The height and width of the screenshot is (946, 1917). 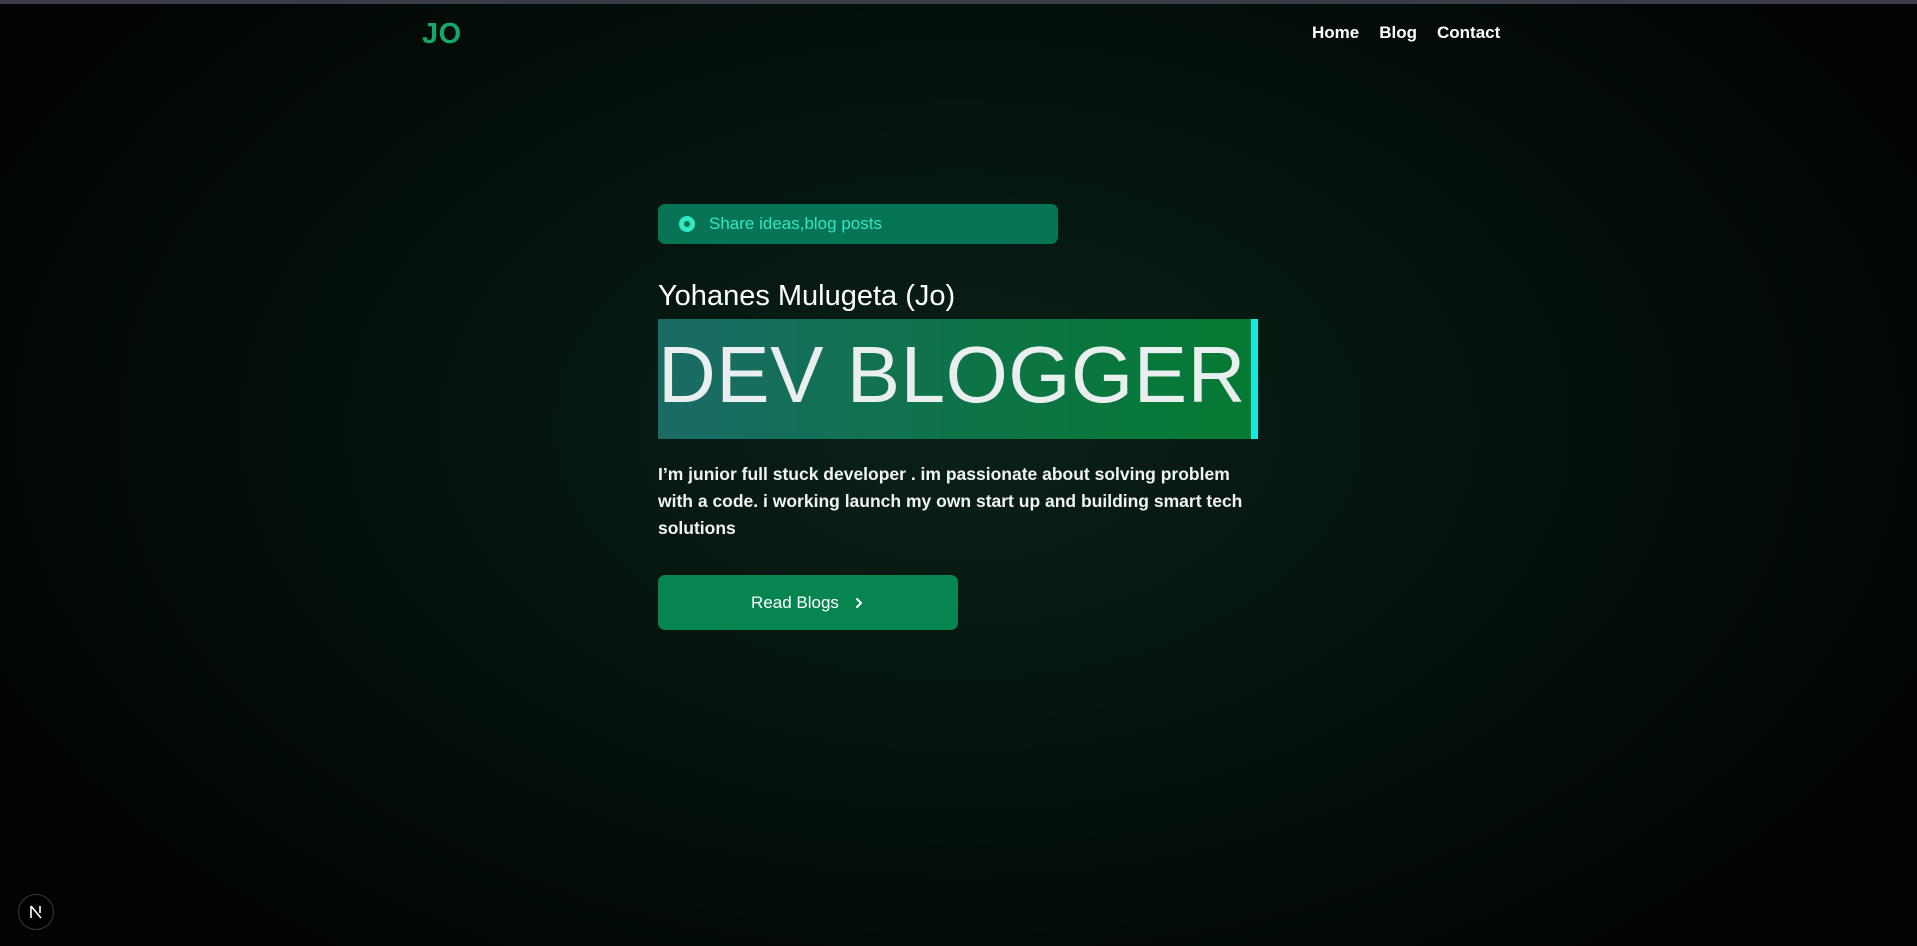 I want to click on tagline-badge: Share ideas,blog posts, so click(x=858, y=224).